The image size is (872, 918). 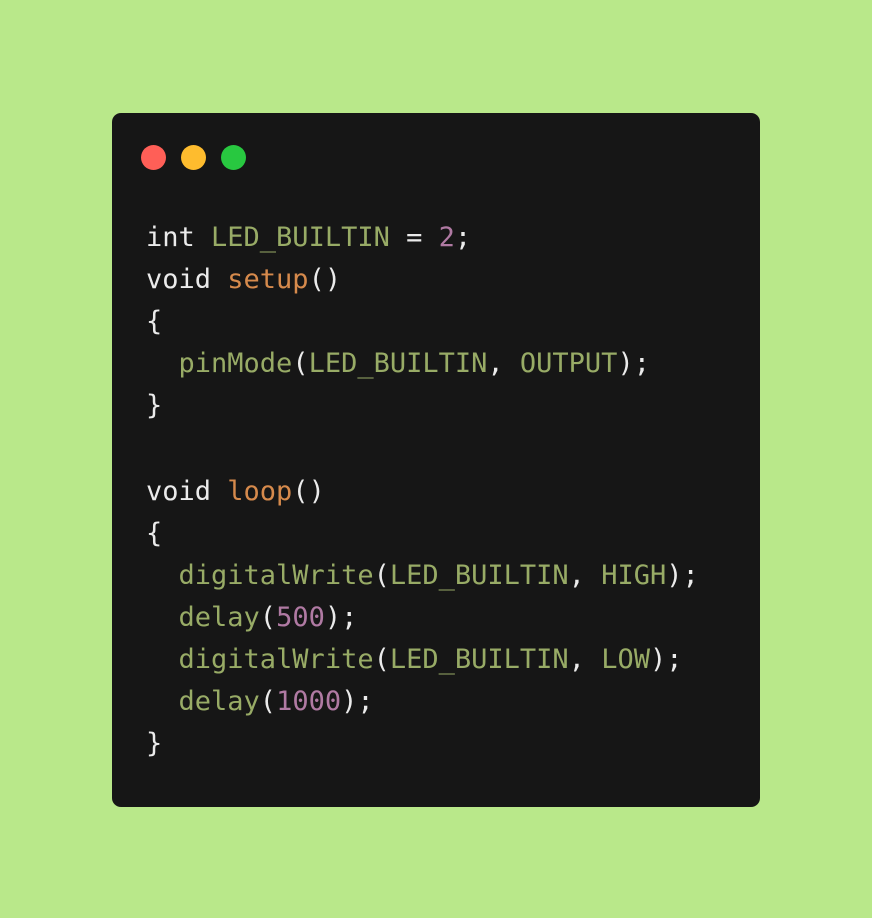 I want to click on code-line: pinMode(LED_BUILTIN, OUTPUT);, so click(x=422, y=364).